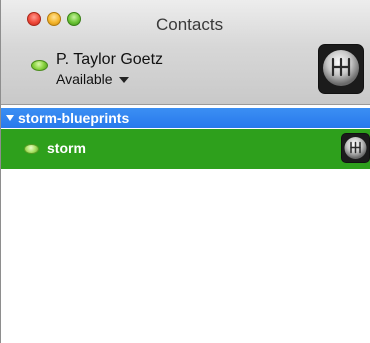 Image resolution: width=370 pixels, height=343 pixels. What do you see at coordinates (110, 59) in the screenshot?
I see `user-name: P. Taylor Goetz` at bounding box center [110, 59].